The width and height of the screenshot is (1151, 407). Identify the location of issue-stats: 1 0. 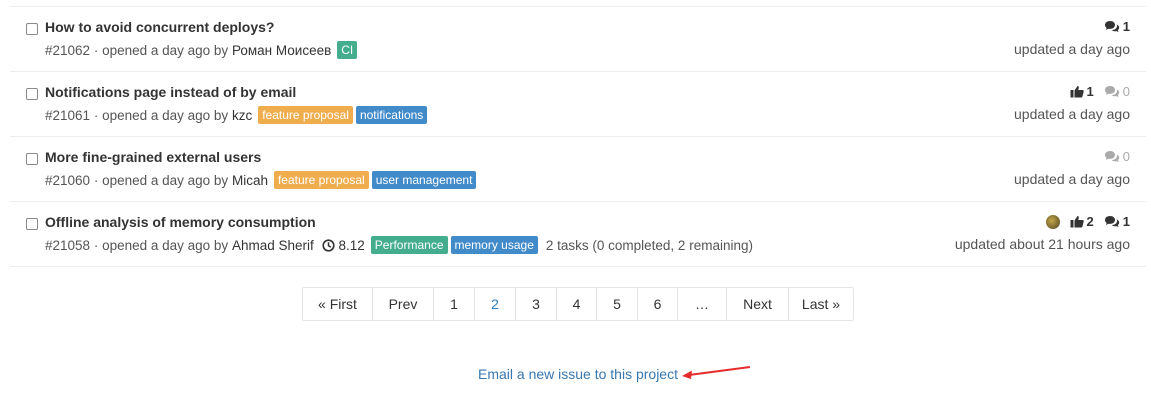
(1100, 91).